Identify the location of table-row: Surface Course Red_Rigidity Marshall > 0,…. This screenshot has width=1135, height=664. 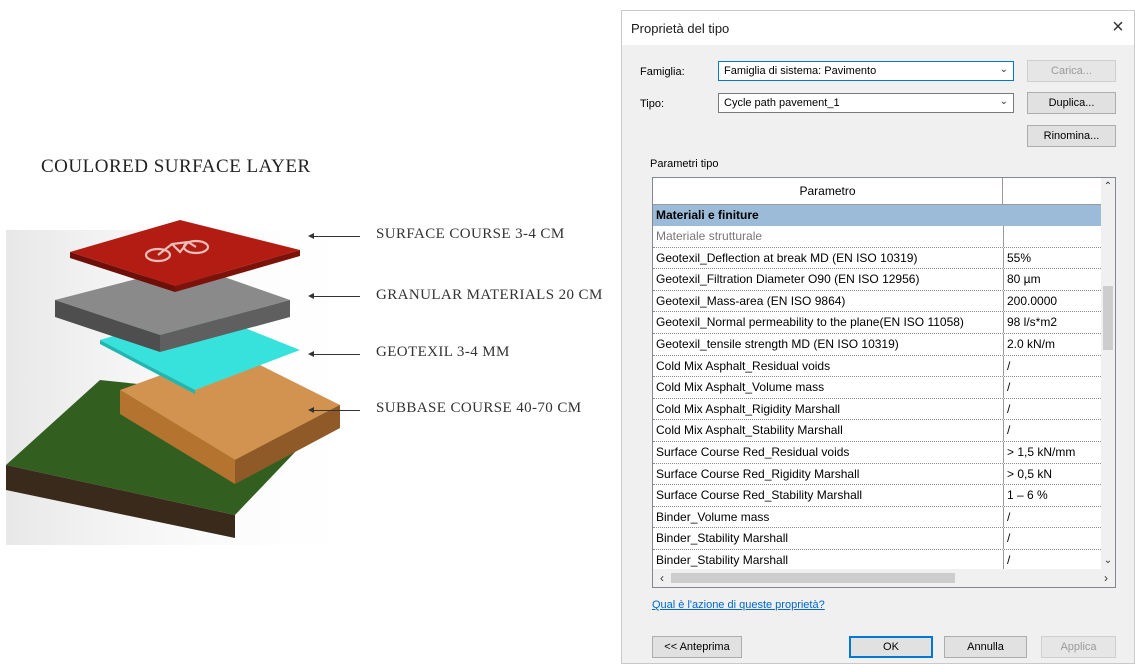
(877, 474).